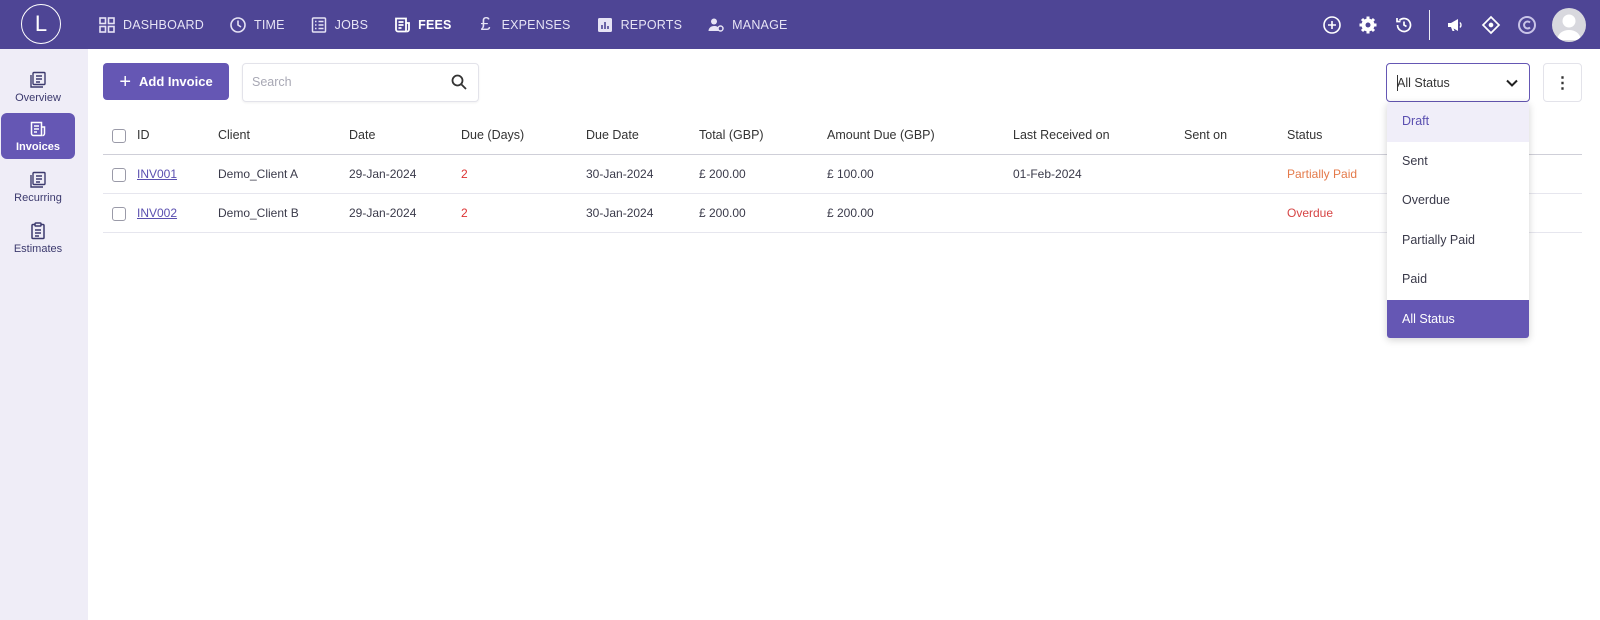 This screenshot has width=1600, height=620. What do you see at coordinates (1458, 162) in the screenshot?
I see `status-option-sent: Sent` at bounding box center [1458, 162].